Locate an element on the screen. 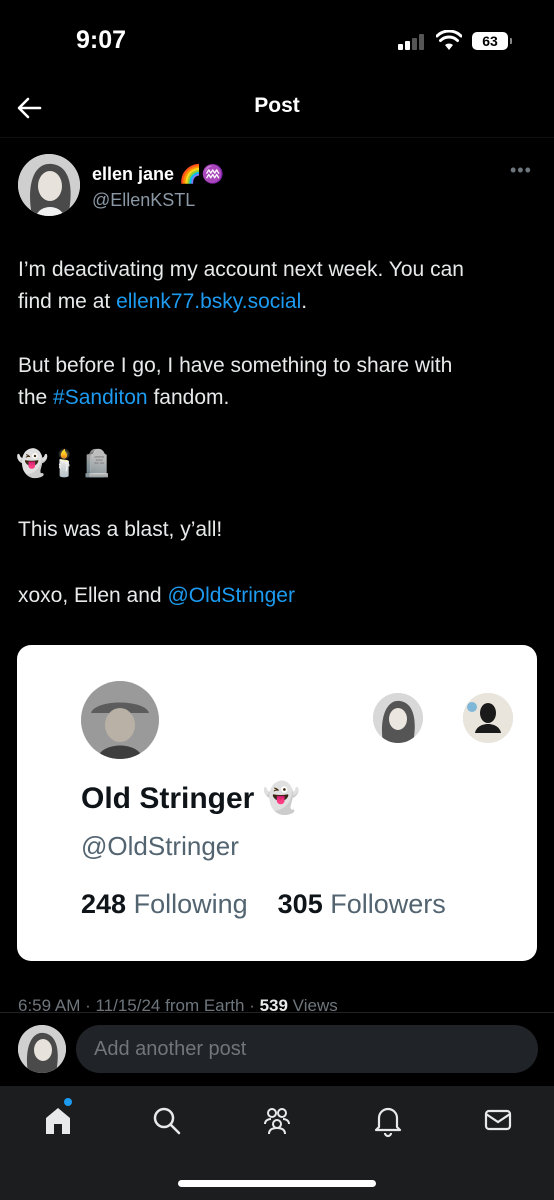  communities-icon is located at coordinates (277, 1120).